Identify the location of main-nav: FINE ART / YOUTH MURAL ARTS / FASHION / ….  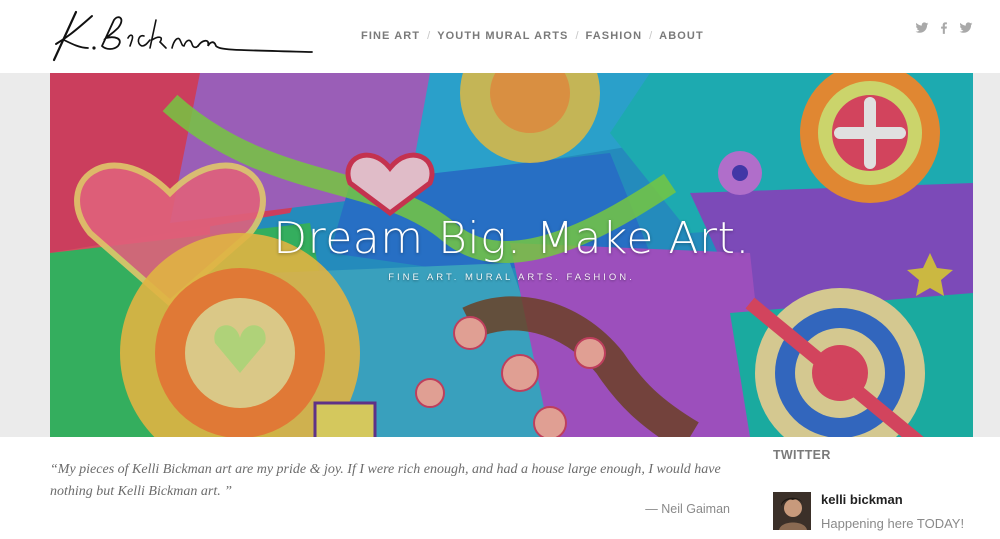
(532, 36).